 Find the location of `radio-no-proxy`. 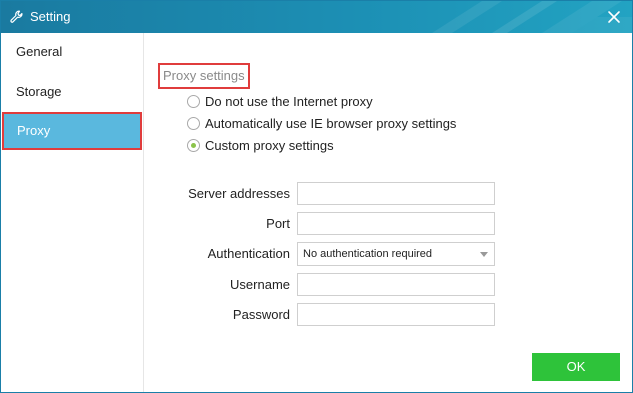

radio-no-proxy is located at coordinates (193, 101).